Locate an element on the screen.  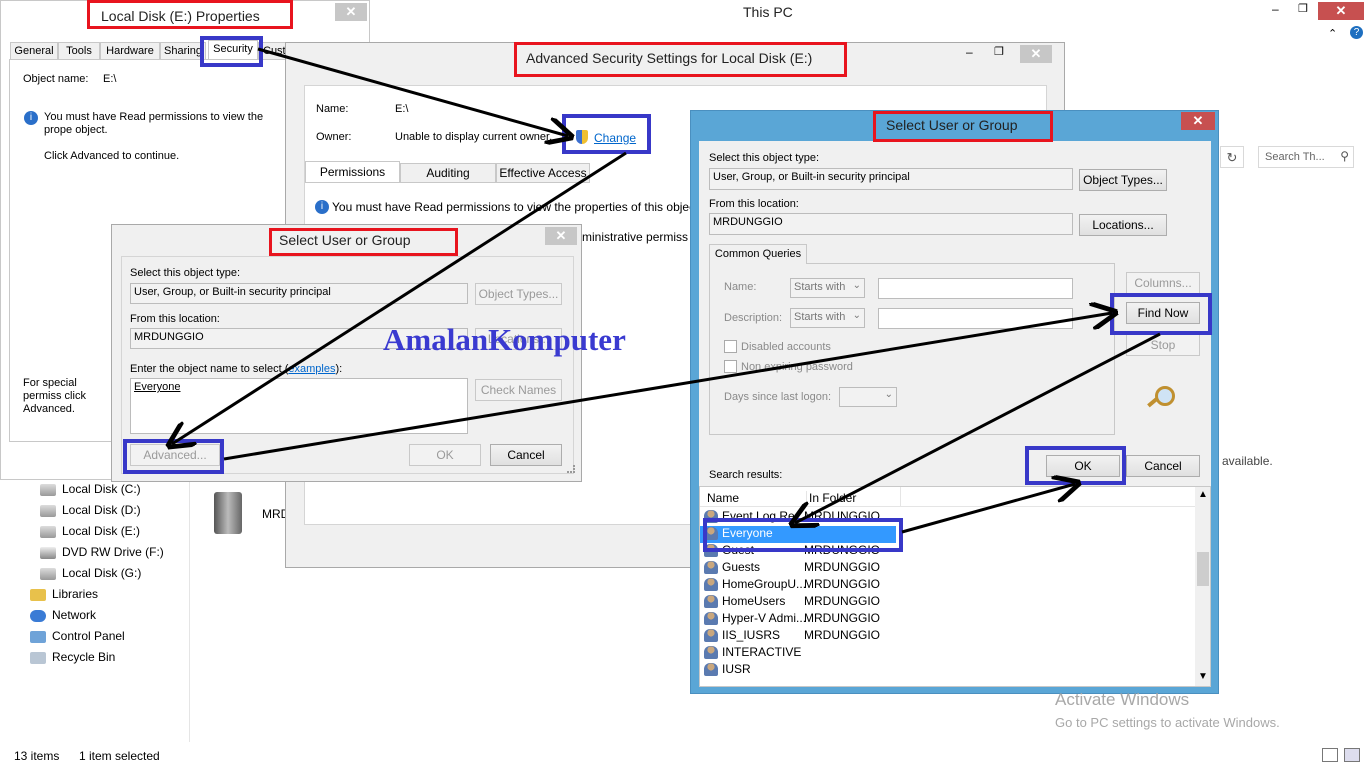
arrow-security-to-change is located at coordinates (412, 91).